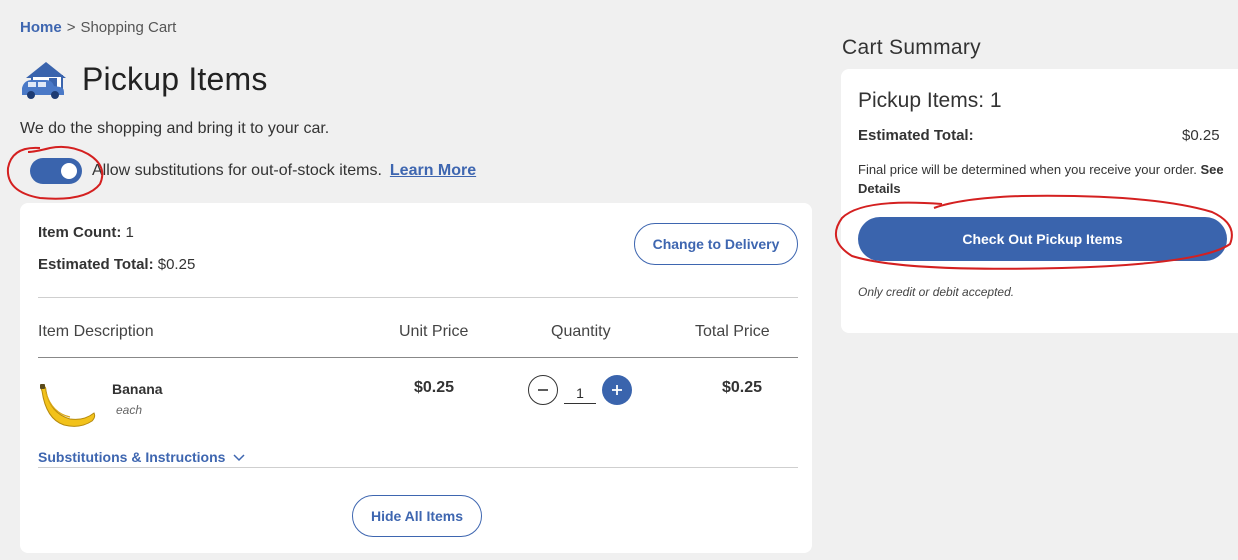 The image size is (1238, 560). I want to click on column-header: Unit Price, so click(434, 331).